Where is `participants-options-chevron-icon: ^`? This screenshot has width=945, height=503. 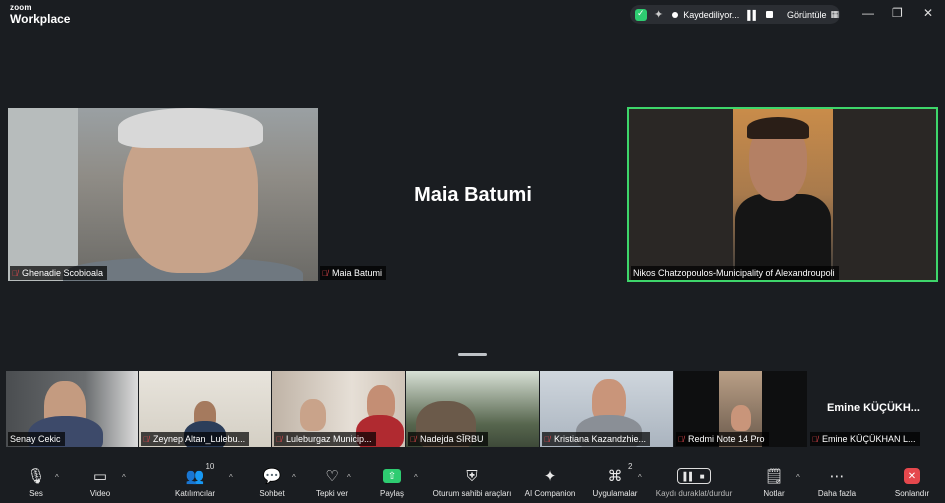
participants-options-chevron-icon: ^ is located at coordinates (231, 477).